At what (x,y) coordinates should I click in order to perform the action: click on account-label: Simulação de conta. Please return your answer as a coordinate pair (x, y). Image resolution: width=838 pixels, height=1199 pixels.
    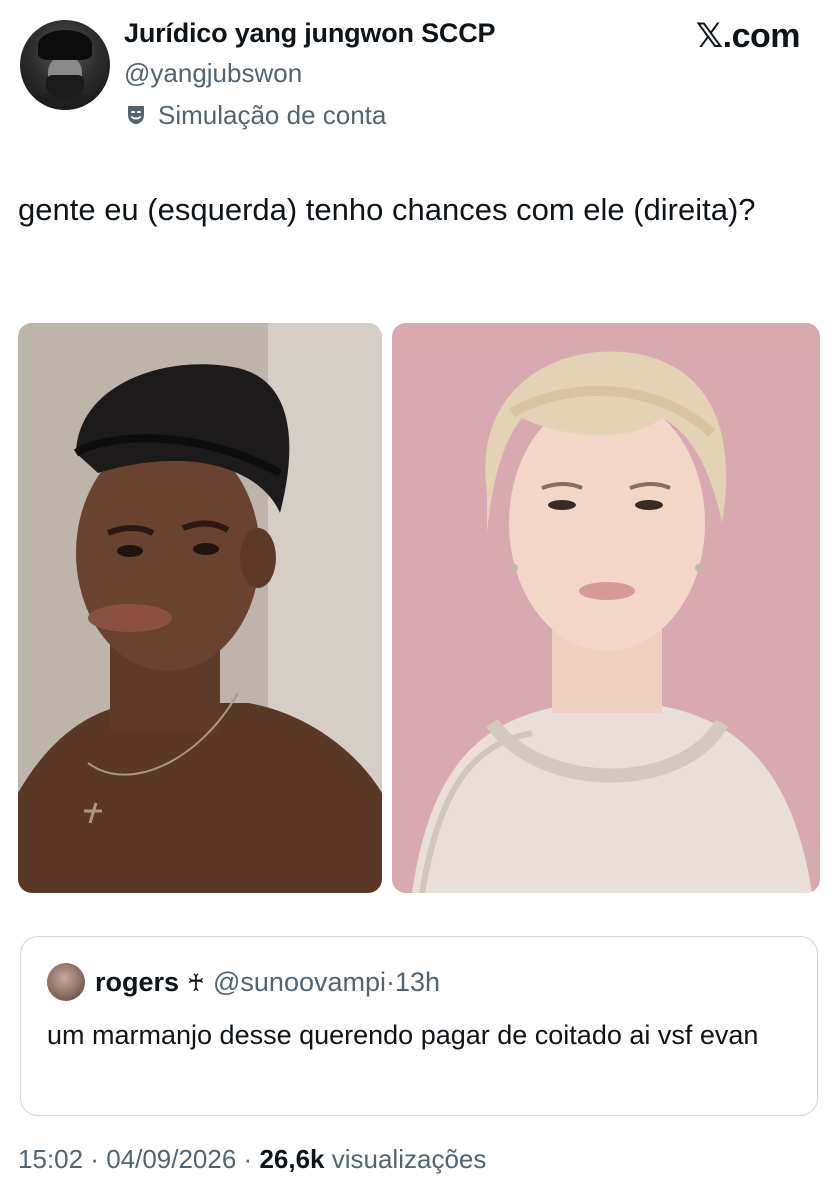
    Looking at the image, I should click on (255, 115).